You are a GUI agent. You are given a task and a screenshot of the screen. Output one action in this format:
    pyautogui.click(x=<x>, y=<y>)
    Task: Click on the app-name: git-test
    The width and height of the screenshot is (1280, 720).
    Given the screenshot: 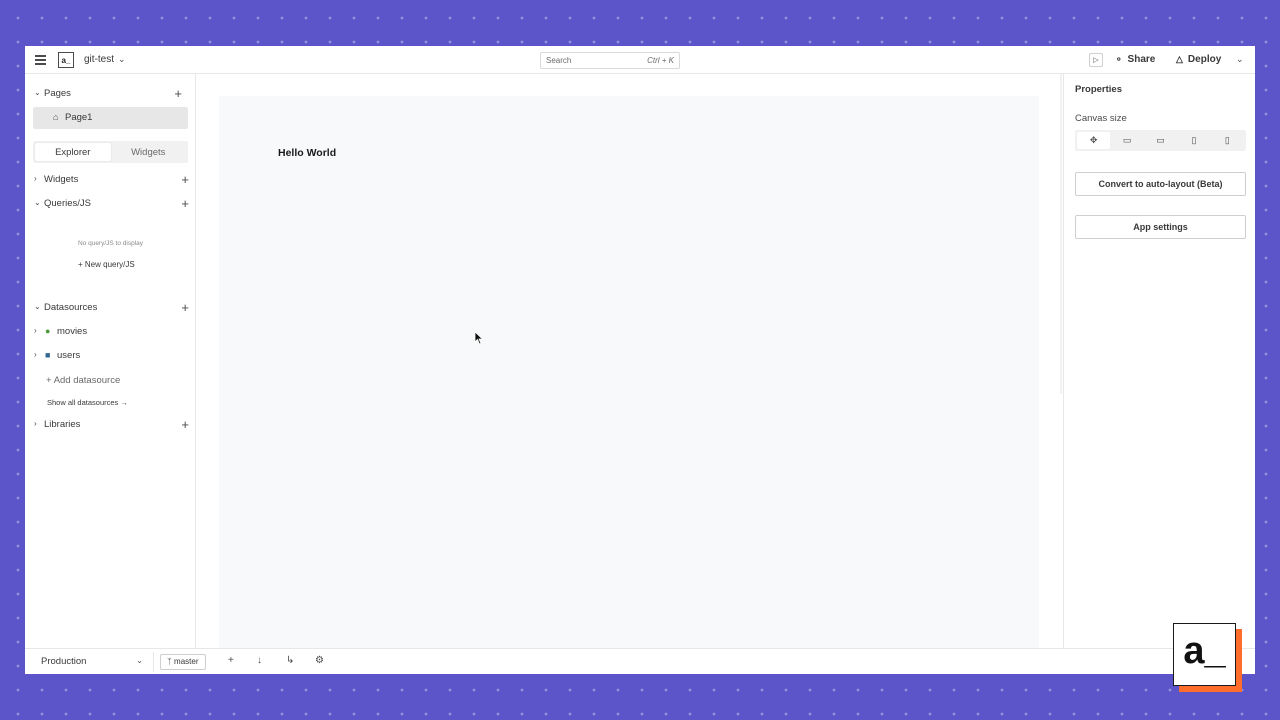 What is the action you would take?
    pyautogui.click(x=99, y=59)
    